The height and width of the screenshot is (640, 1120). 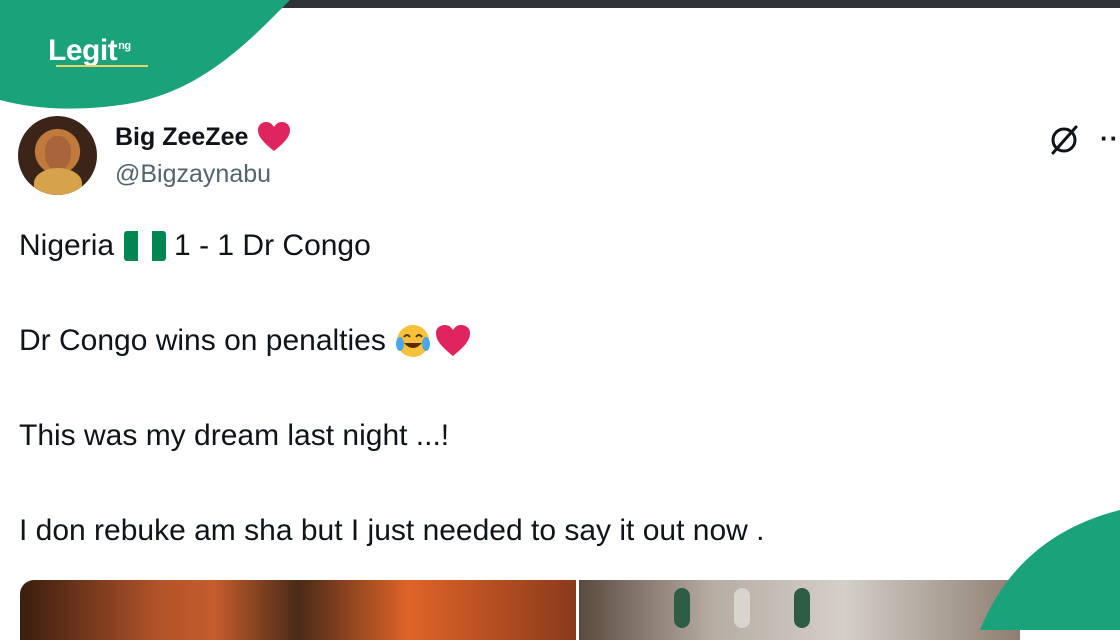 I want to click on tweet-line-1: Nigeria 1 - 1 Dr Congo, so click(x=519, y=246).